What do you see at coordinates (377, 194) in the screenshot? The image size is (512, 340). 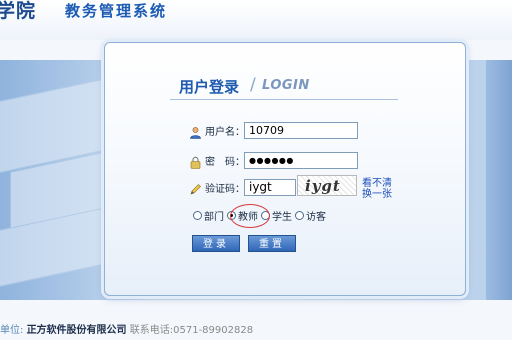 I see `captcha-refresh-line2: 换一张` at bounding box center [377, 194].